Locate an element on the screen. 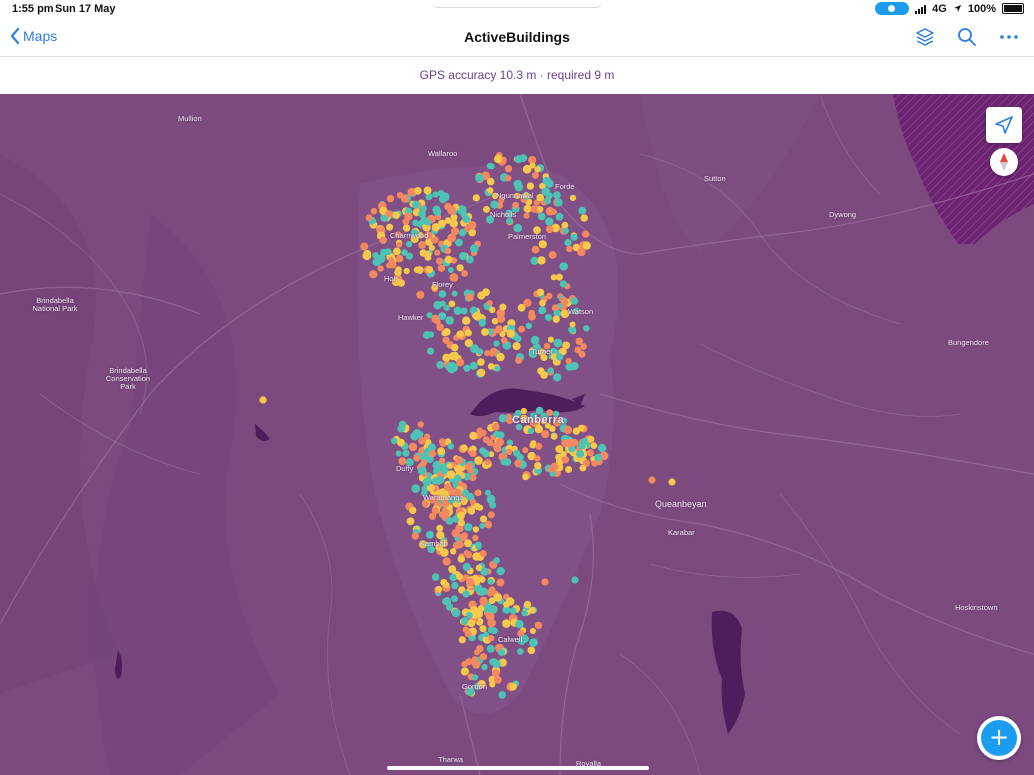  multitasking-handle is located at coordinates (517, 4).